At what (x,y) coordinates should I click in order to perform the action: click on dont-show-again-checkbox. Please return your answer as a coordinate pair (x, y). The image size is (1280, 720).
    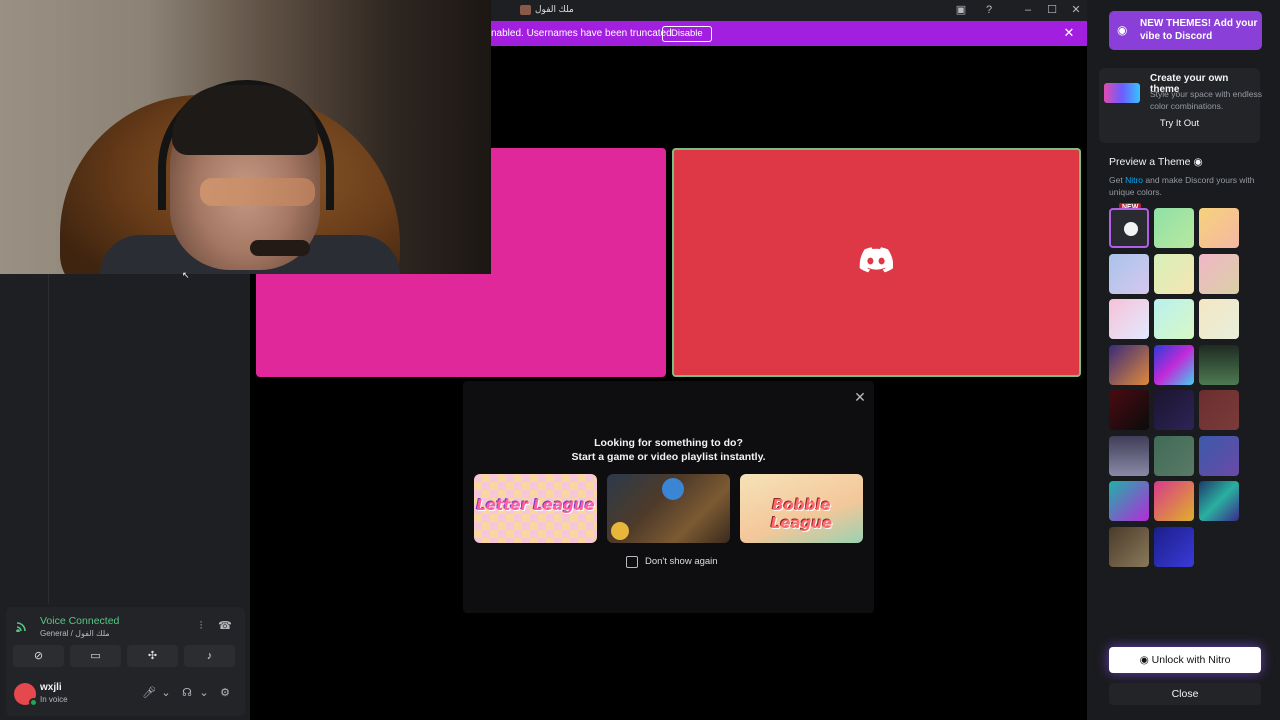
    Looking at the image, I should click on (632, 562).